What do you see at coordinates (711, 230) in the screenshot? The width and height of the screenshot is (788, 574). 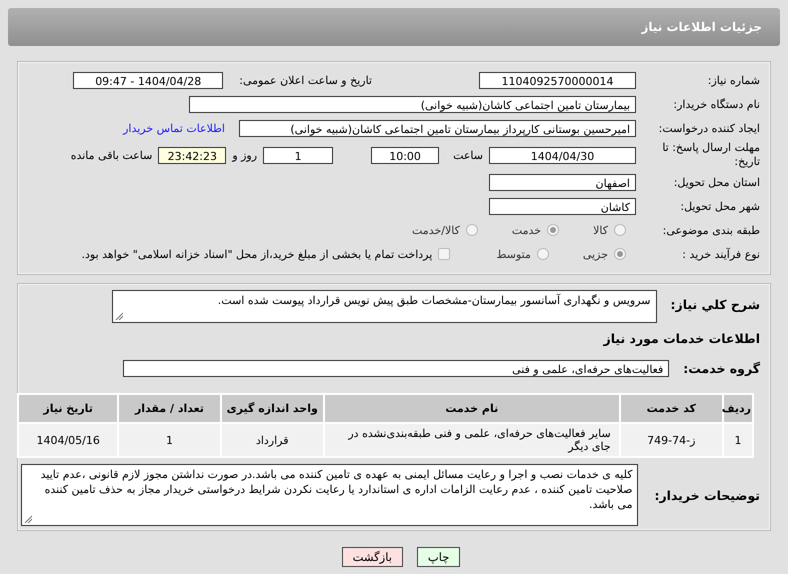 I see `field-label: طبقه بندی موضوعی:` at bounding box center [711, 230].